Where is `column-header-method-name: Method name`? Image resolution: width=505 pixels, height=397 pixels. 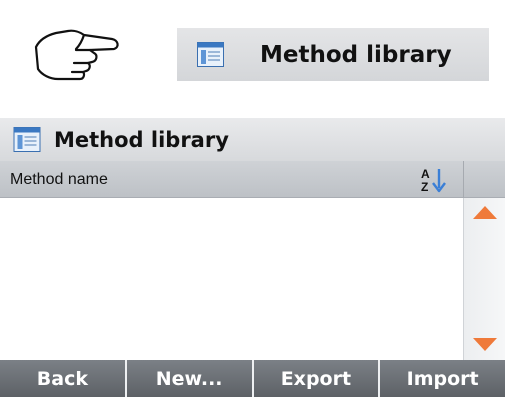 column-header-method-name: Method name is located at coordinates (59, 179).